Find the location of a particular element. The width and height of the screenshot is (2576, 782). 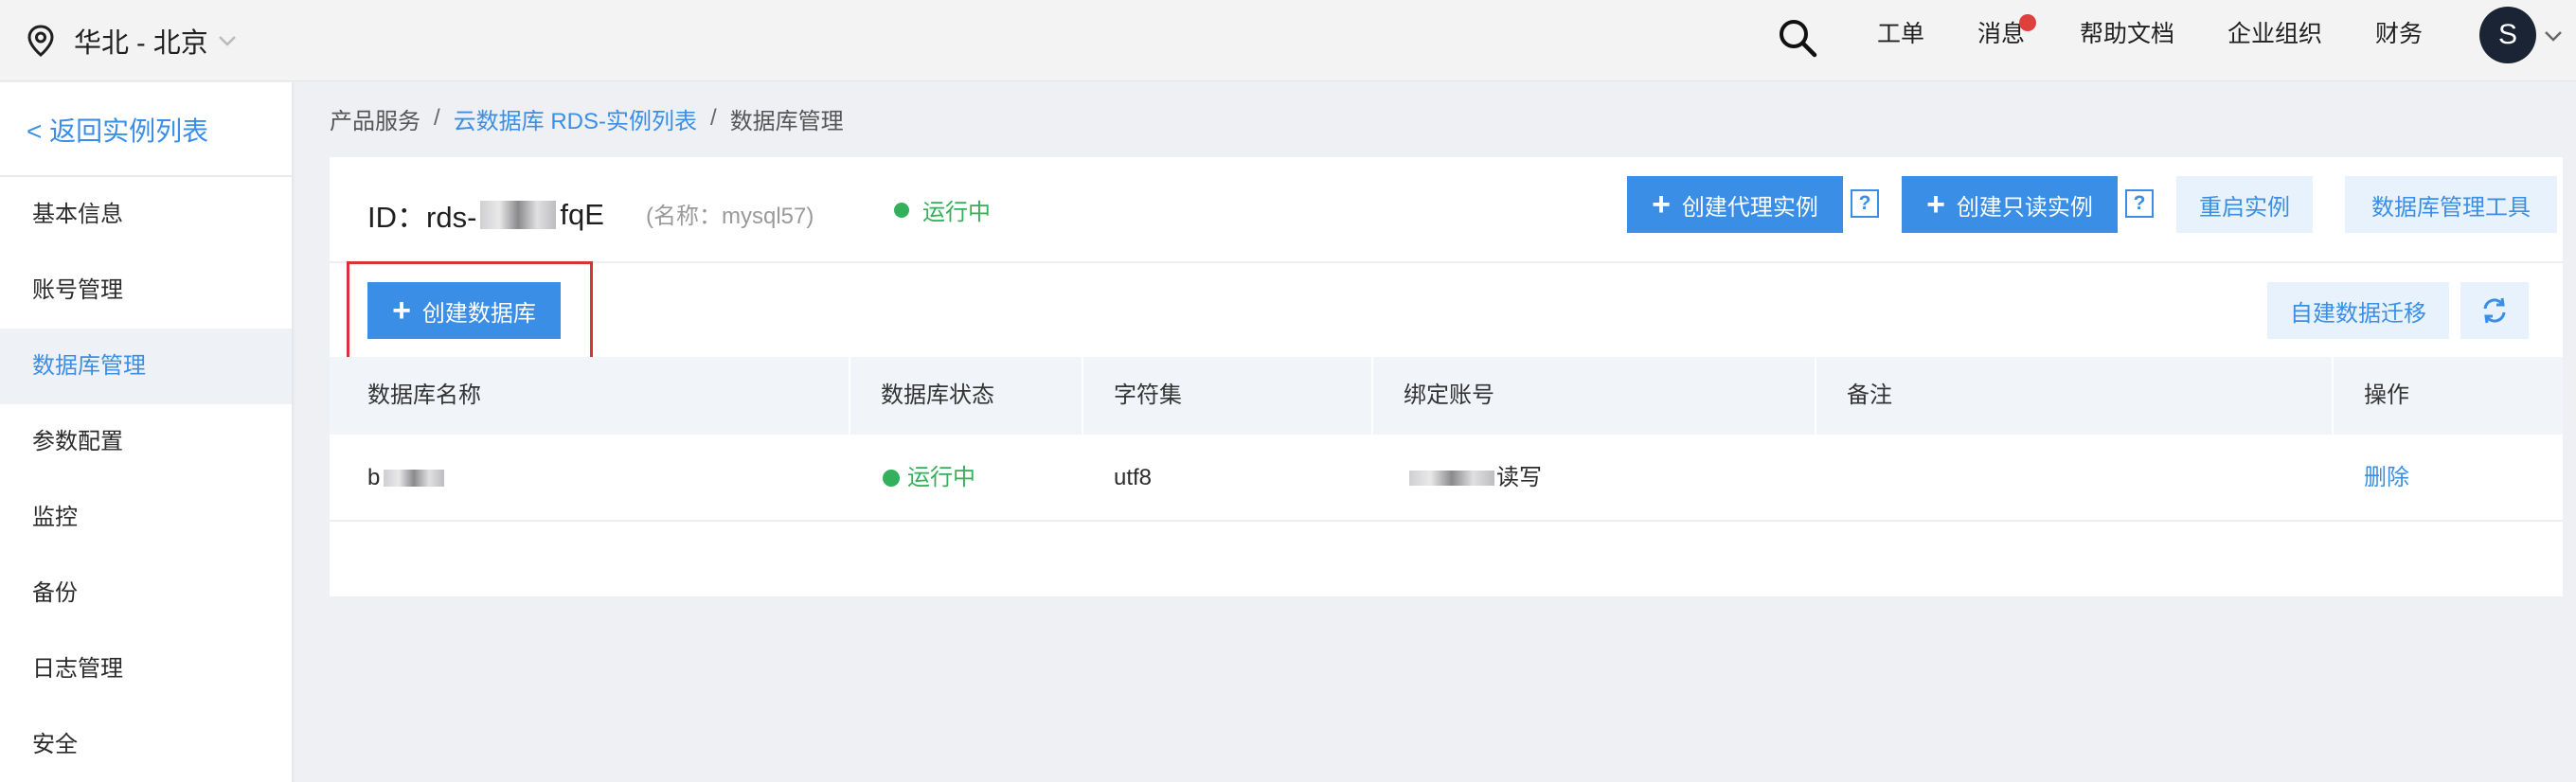

column-header-bound-account: 绑定账号 is located at coordinates (1449, 395).